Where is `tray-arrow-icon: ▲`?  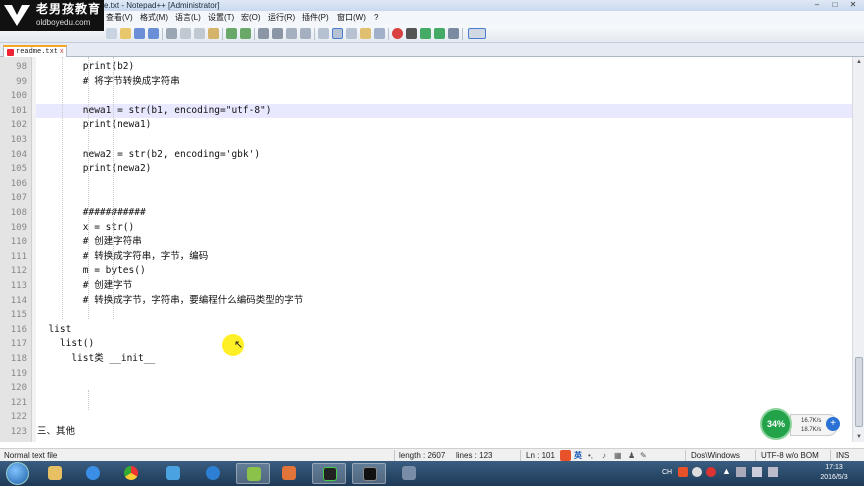
tray-arrow-icon: ▲ is located at coordinates (726, 471).